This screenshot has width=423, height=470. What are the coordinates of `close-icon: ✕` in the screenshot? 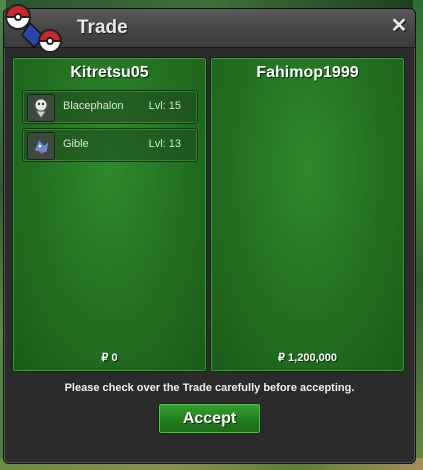 It's located at (399, 26).